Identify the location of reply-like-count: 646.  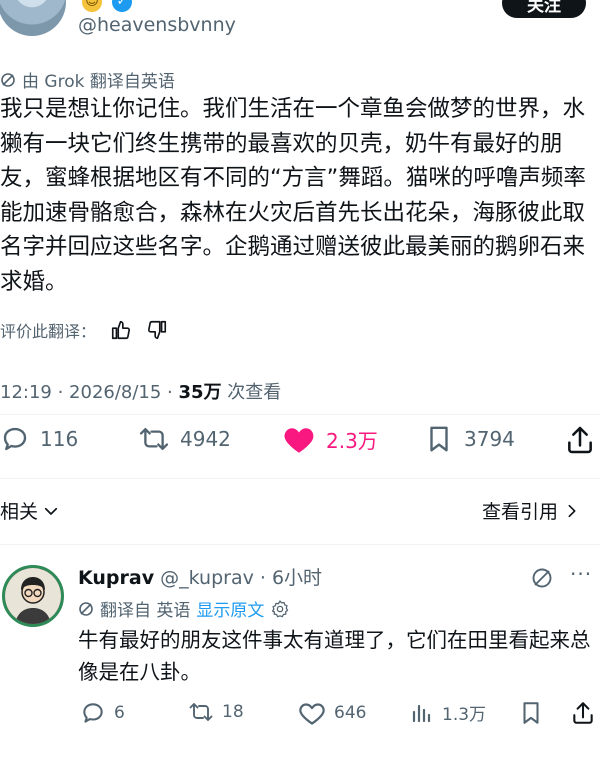
(350, 713).